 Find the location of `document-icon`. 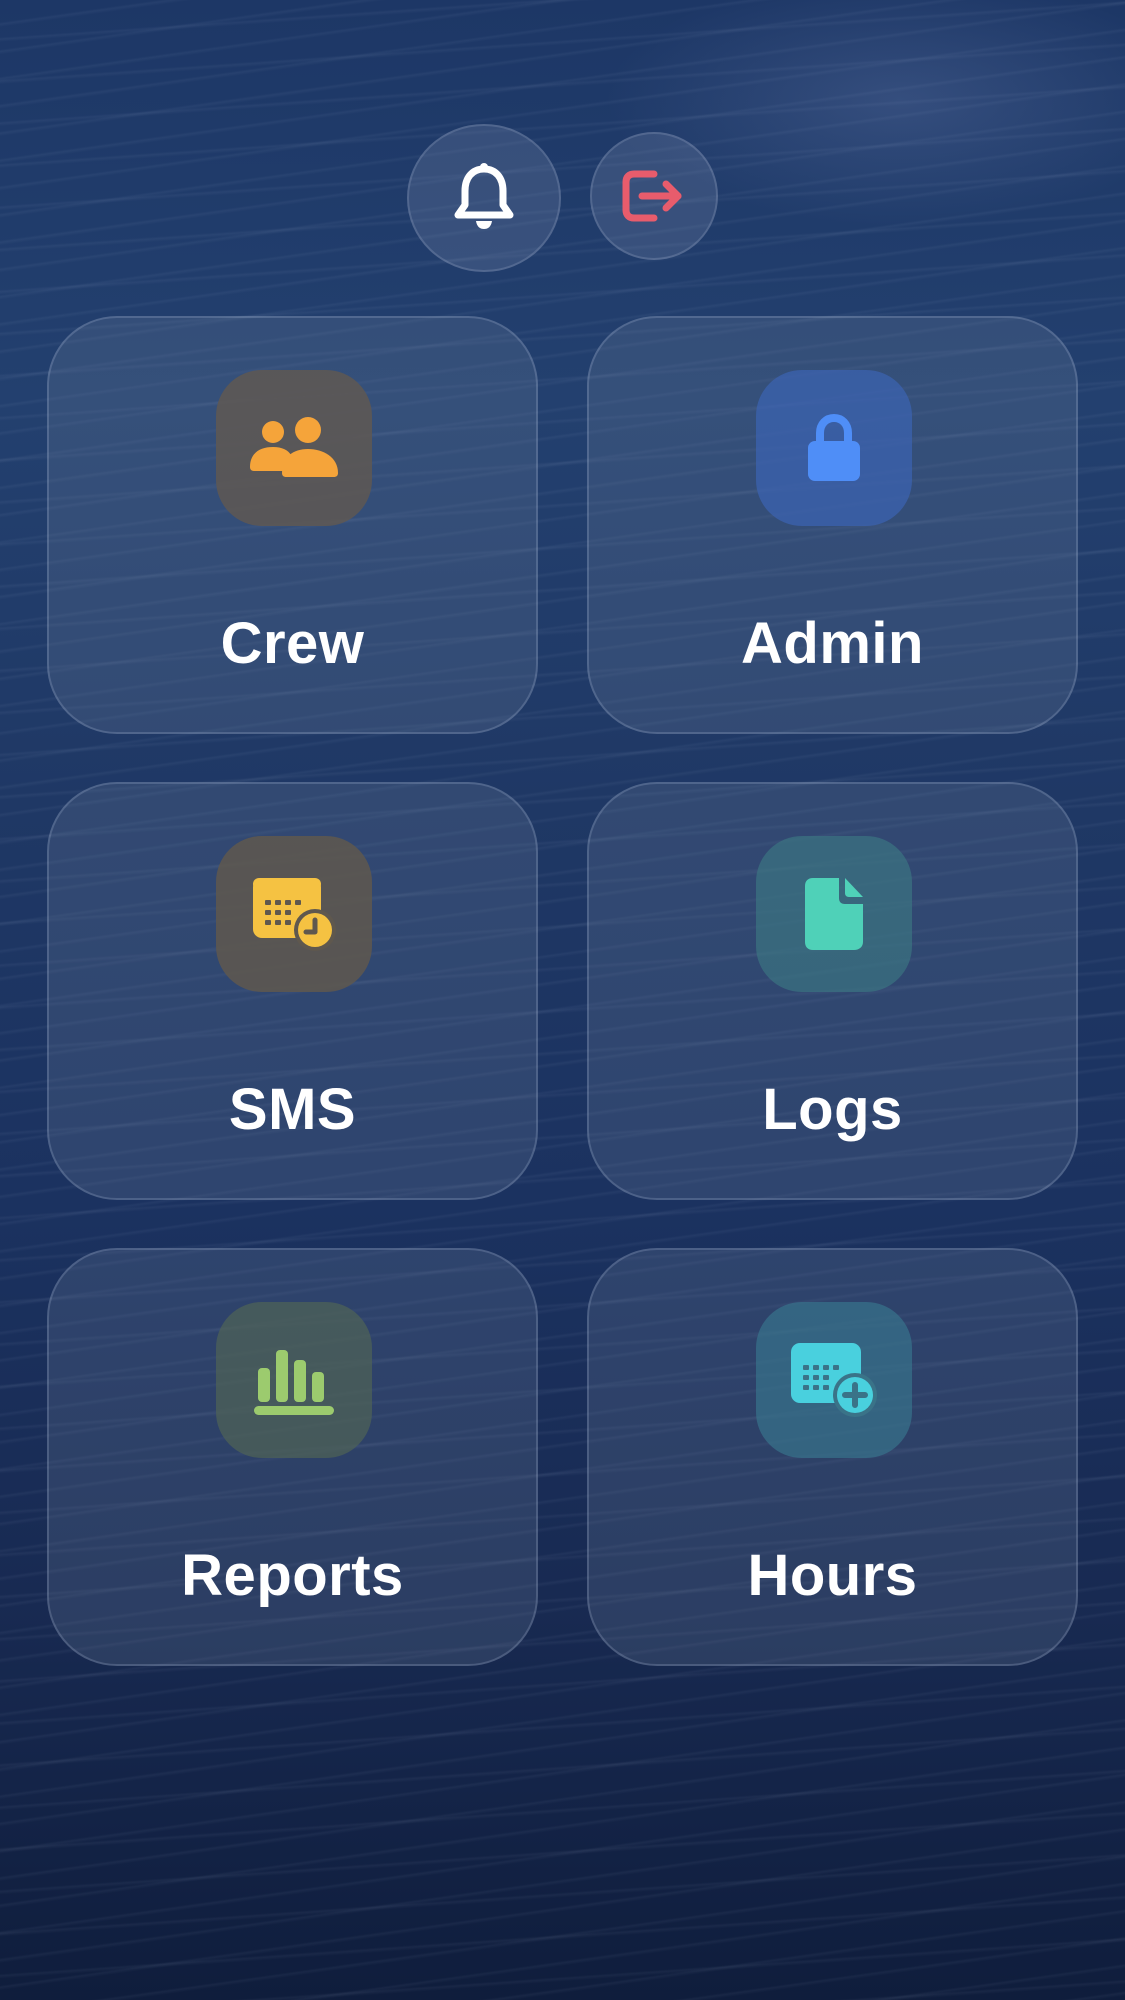

document-icon is located at coordinates (834, 914).